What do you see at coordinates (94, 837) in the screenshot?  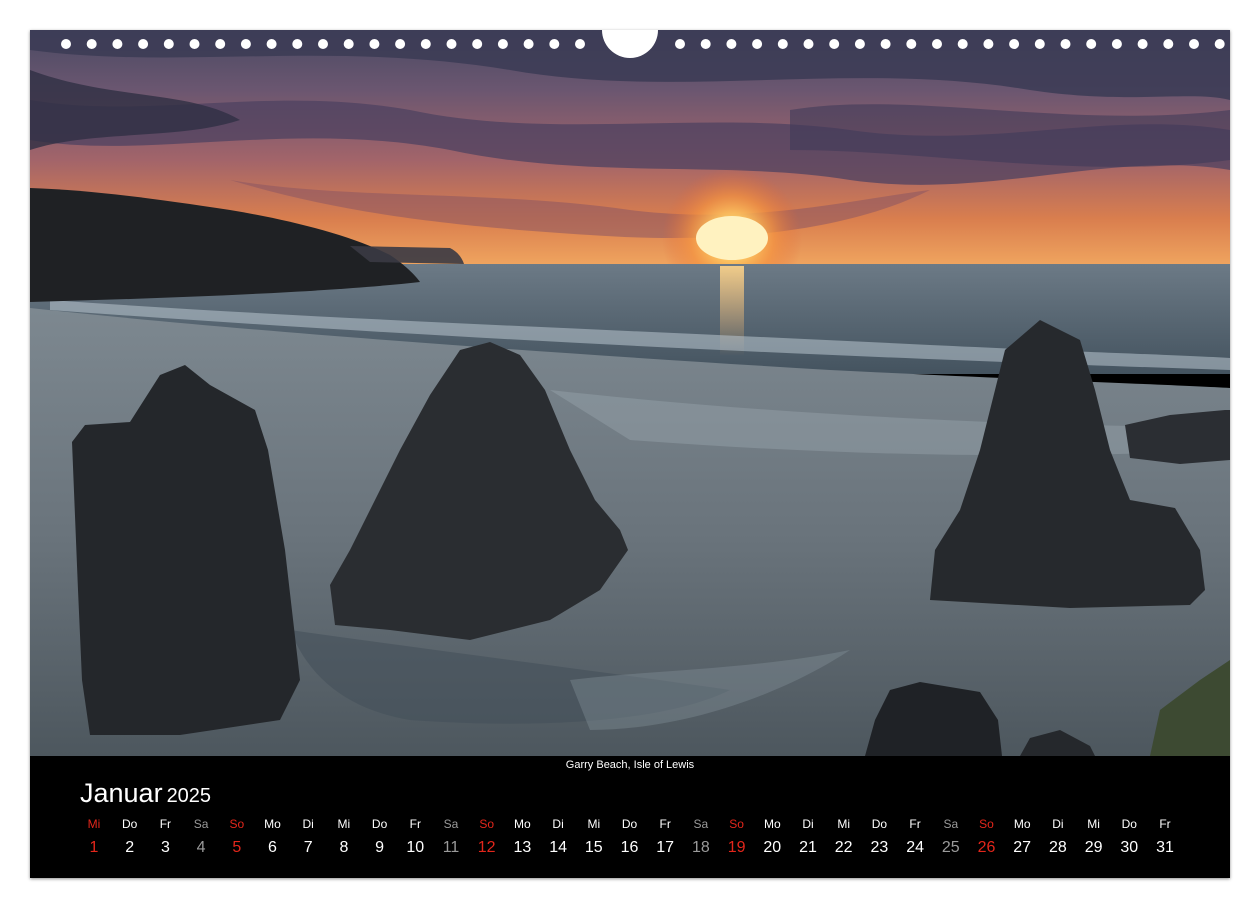 I see `calendar-day: Mi 1` at bounding box center [94, 837].